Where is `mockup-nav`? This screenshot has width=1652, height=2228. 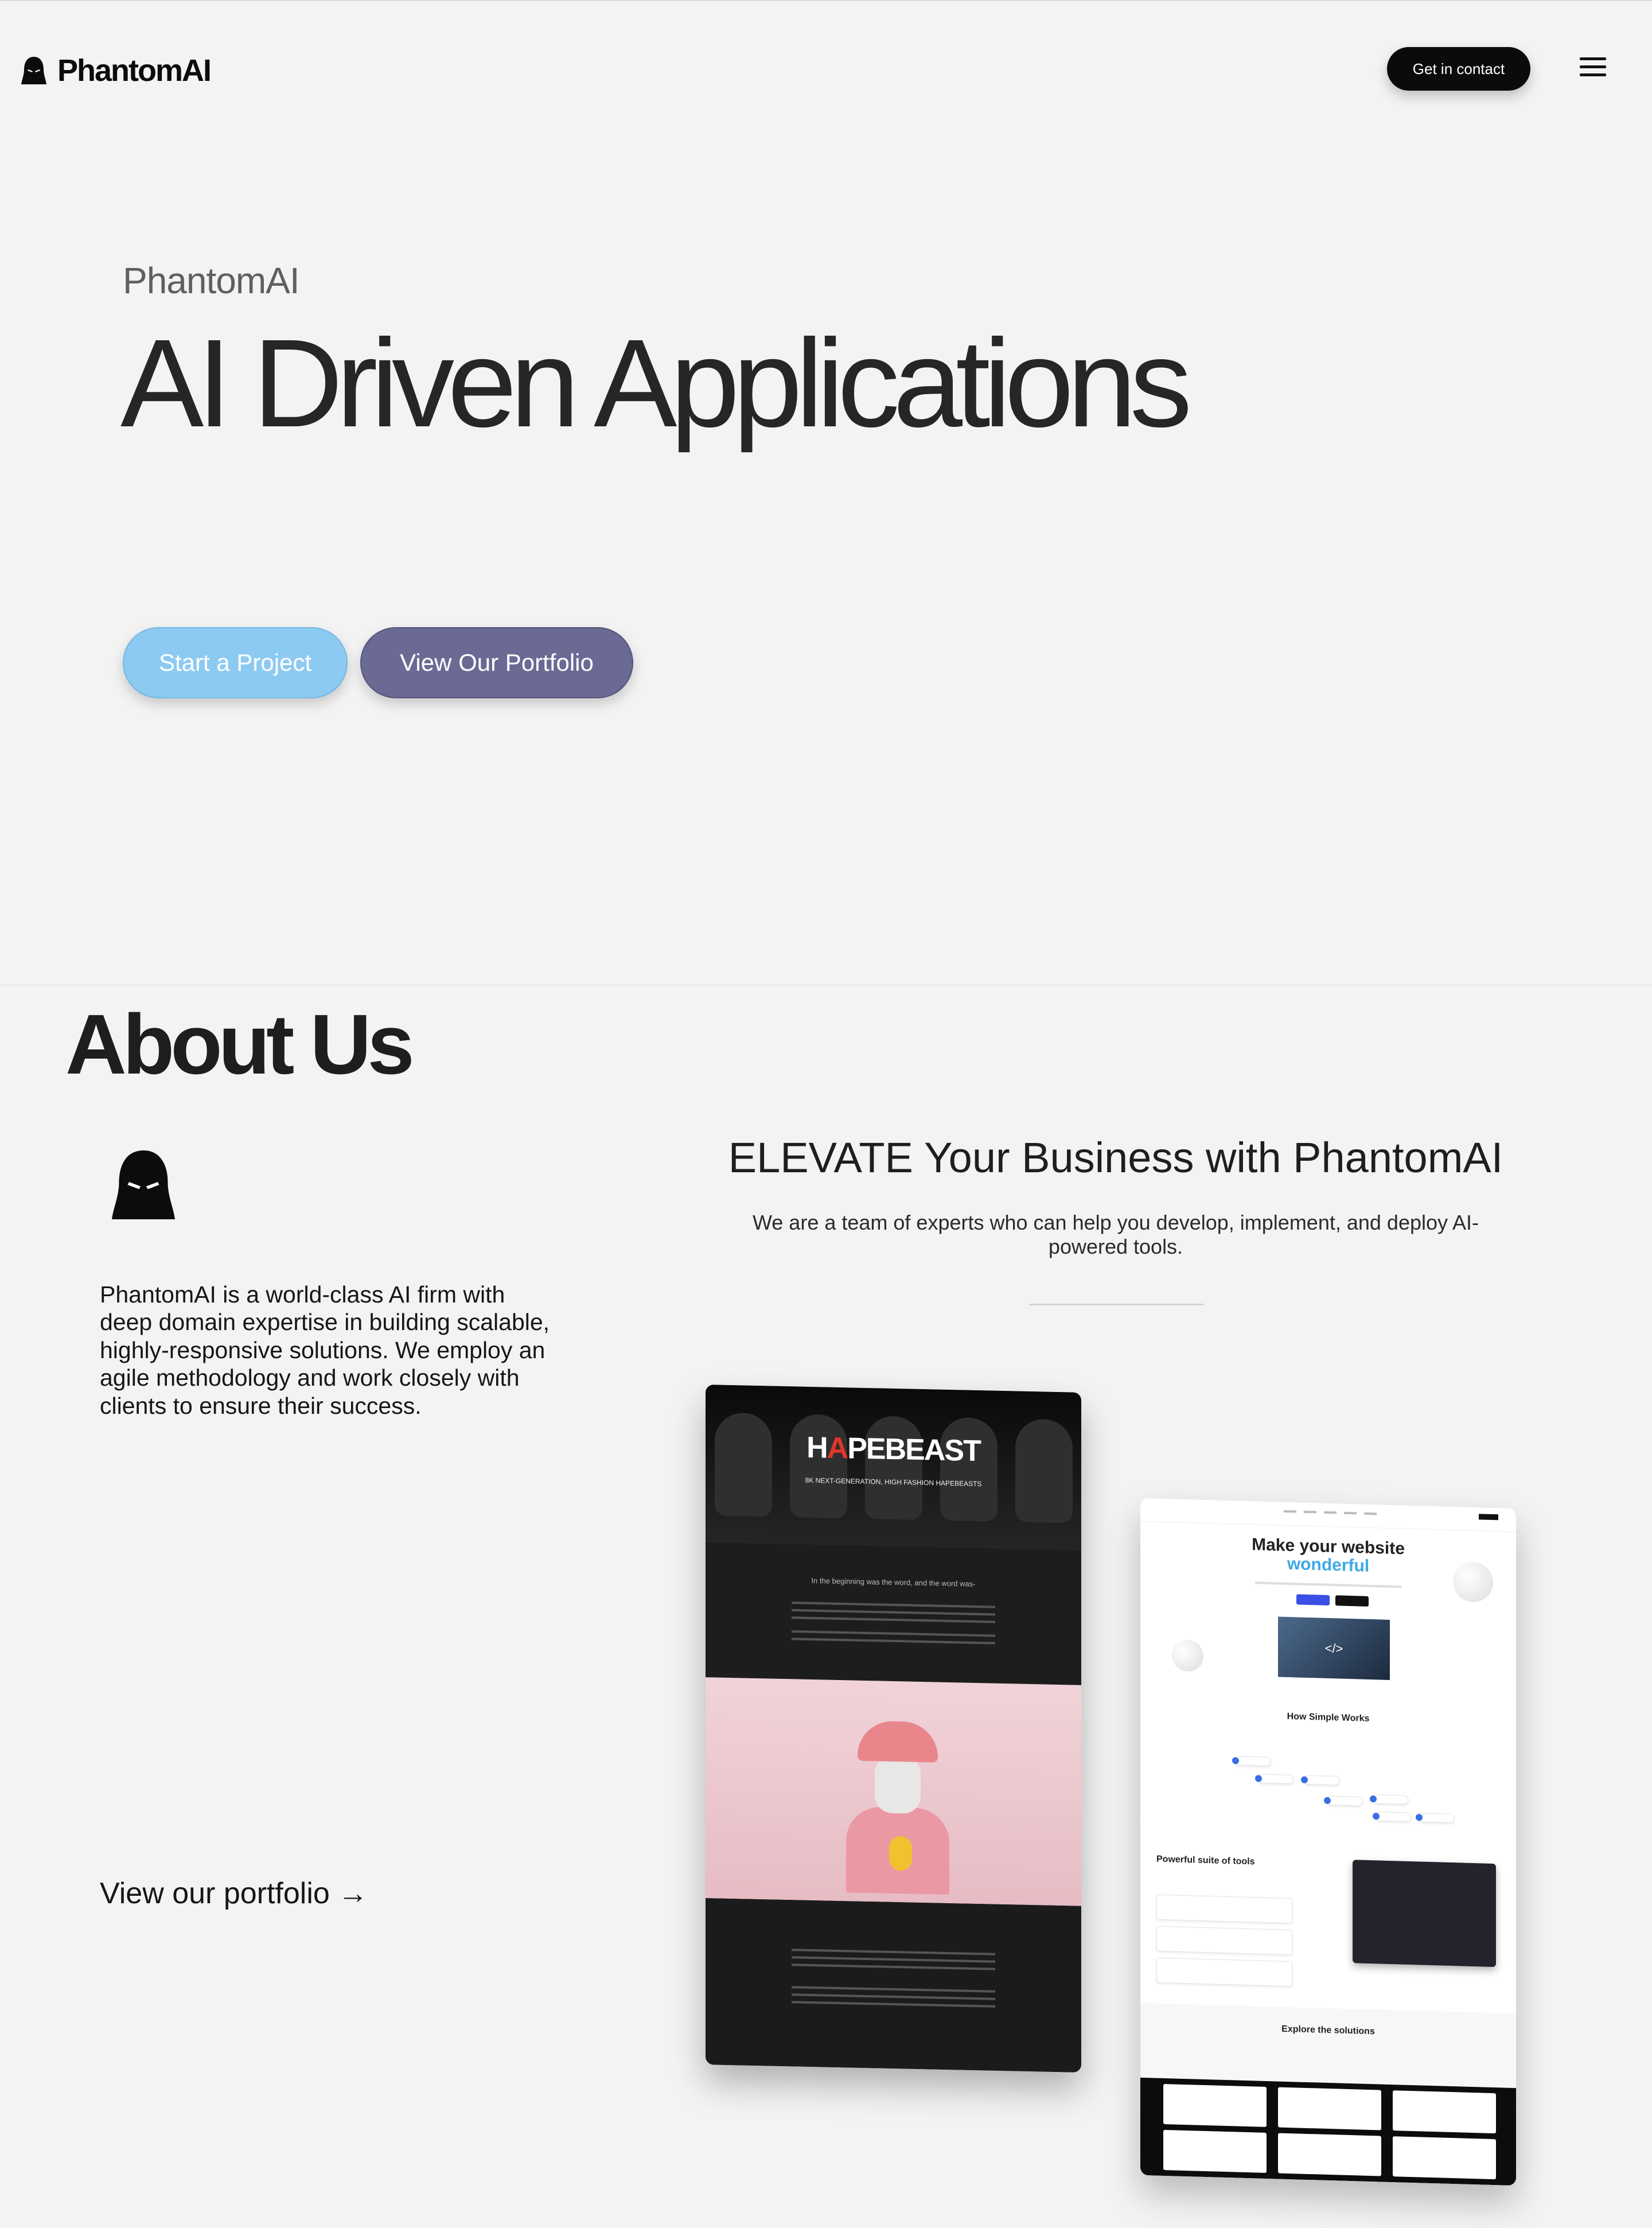
mockup-nav is located at coordinates (1328, 1516).